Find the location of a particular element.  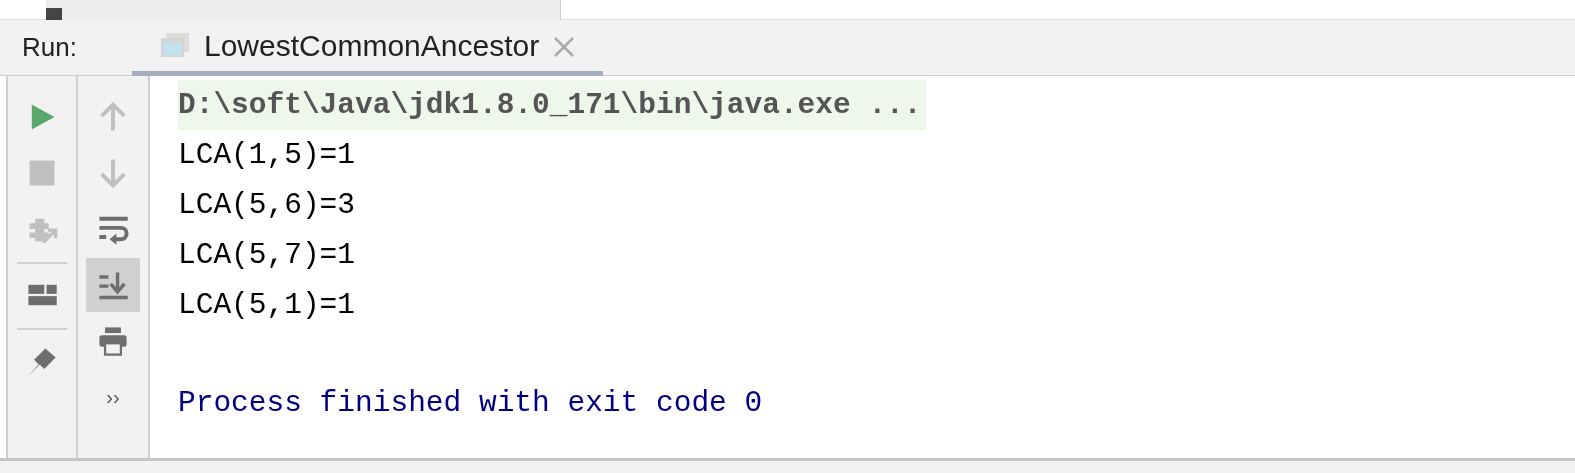

output-line: LCA(5,1)=1 is located at coordinates (267, 305).